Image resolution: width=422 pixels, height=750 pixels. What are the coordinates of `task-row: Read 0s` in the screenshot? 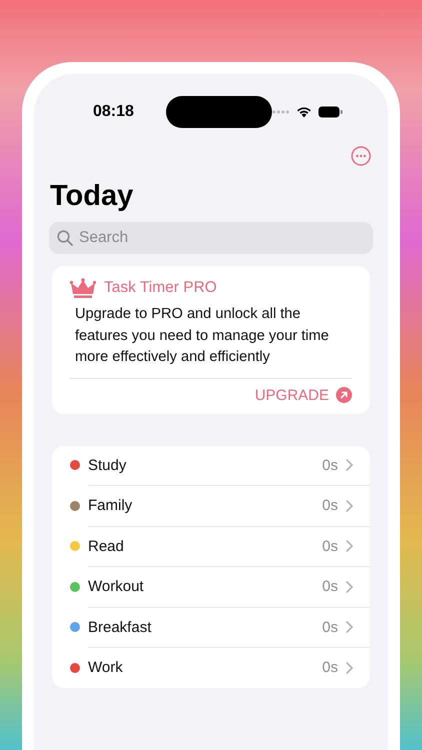 It's located at (229, 546).